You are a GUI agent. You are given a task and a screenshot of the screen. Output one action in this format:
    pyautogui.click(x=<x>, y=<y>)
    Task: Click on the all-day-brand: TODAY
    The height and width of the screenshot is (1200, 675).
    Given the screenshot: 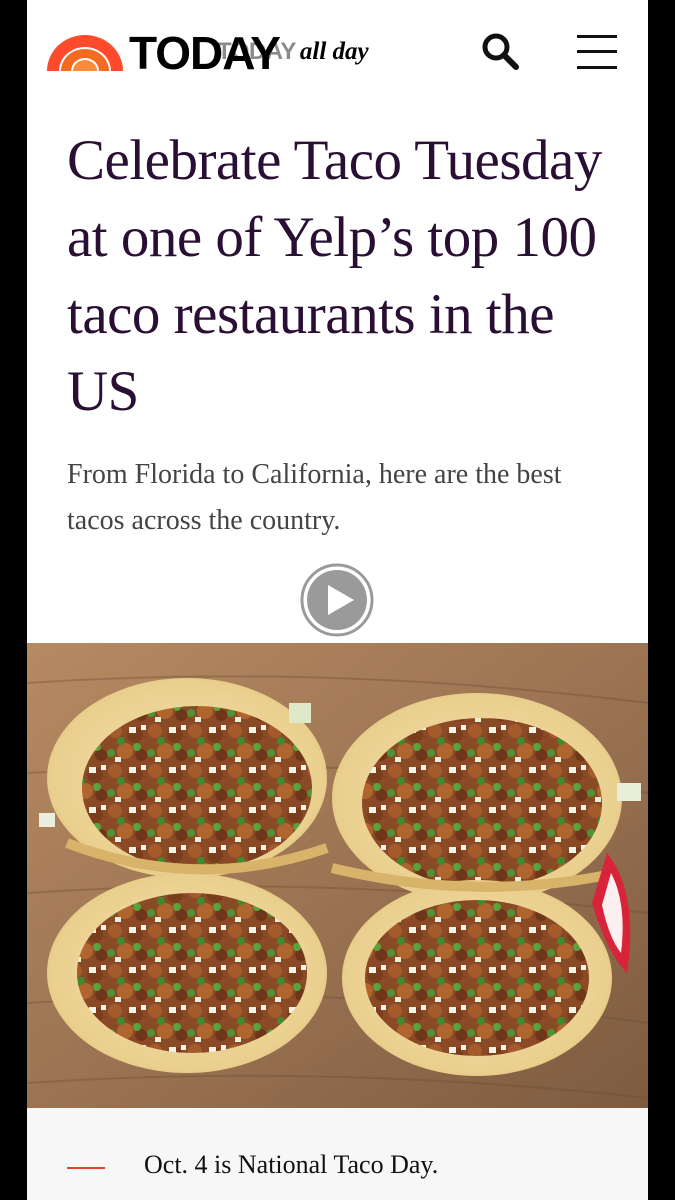 What is the action you would take?
    pyautogui.click(x=256, y=51)
    